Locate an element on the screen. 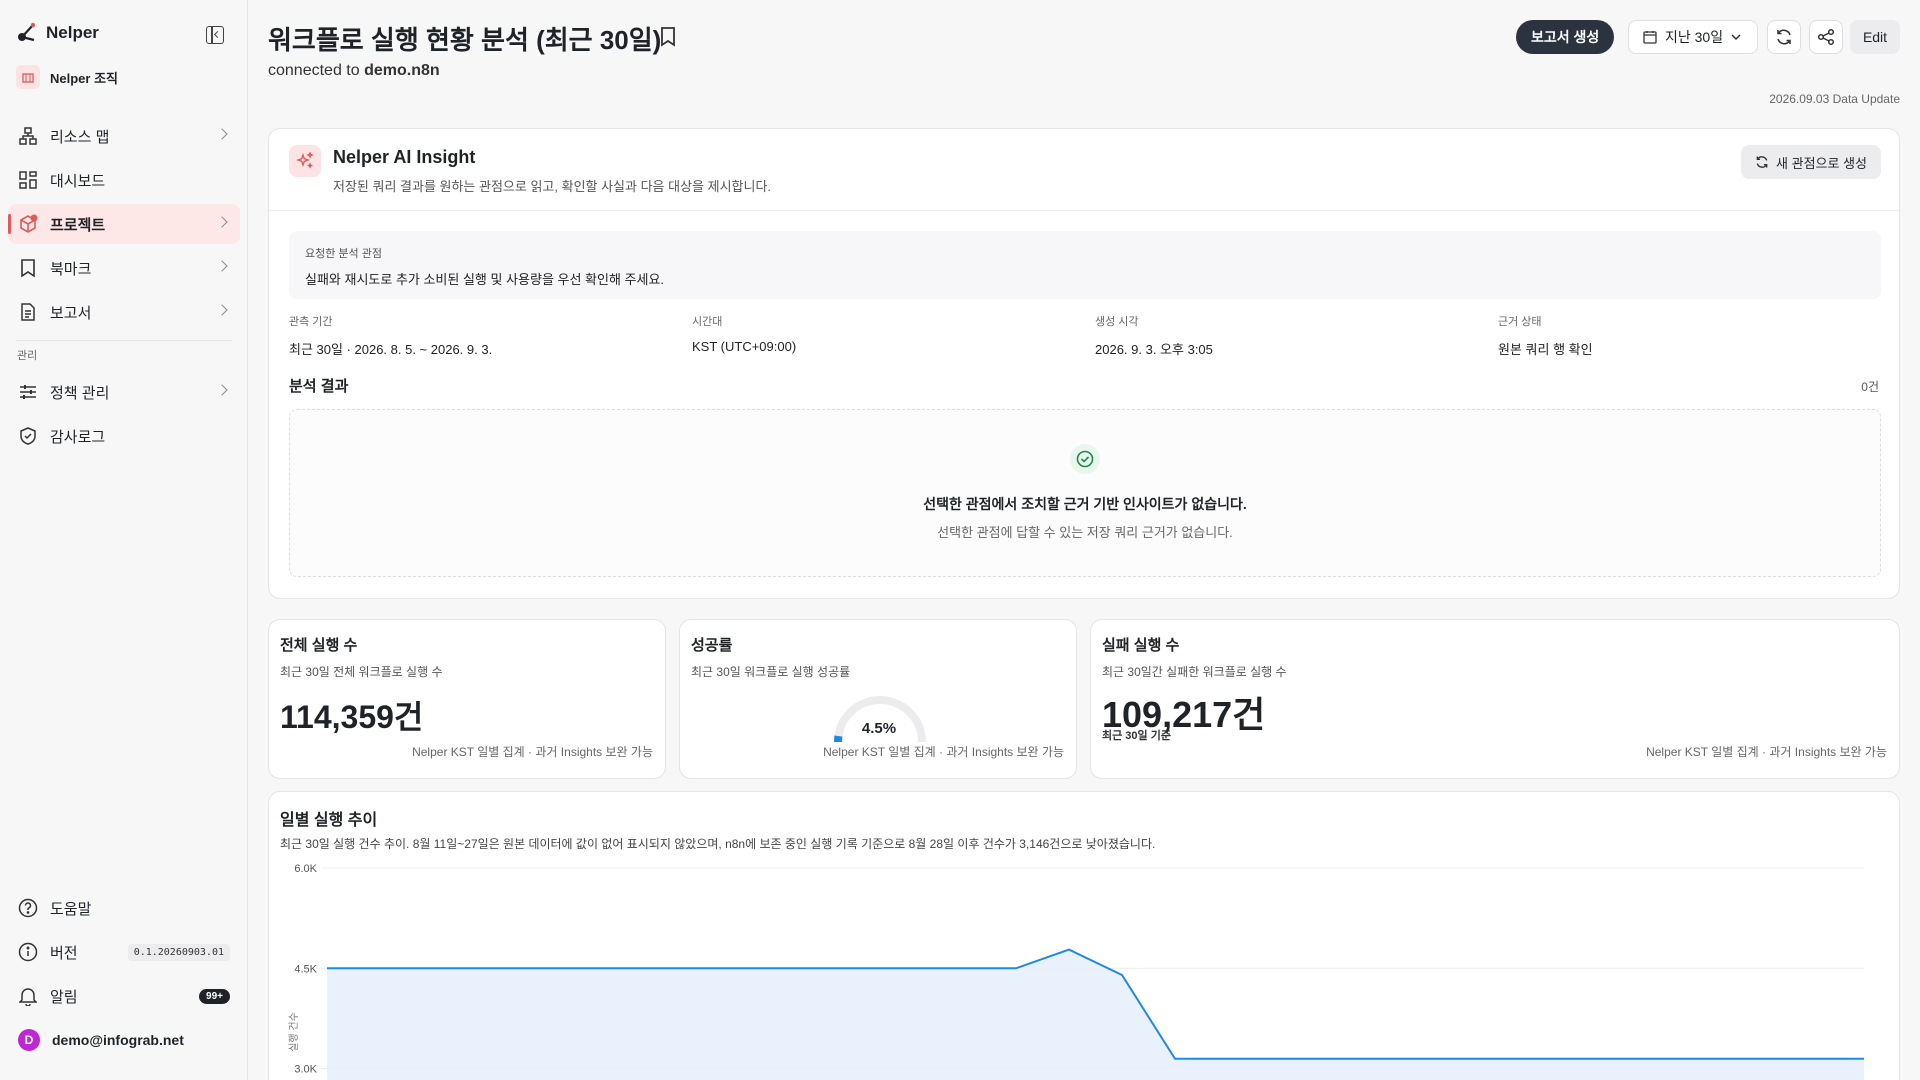 Image resolution: width=1920 pixels, height=1080 pixels. bookmark-icon is located at coordinates (28, 268).